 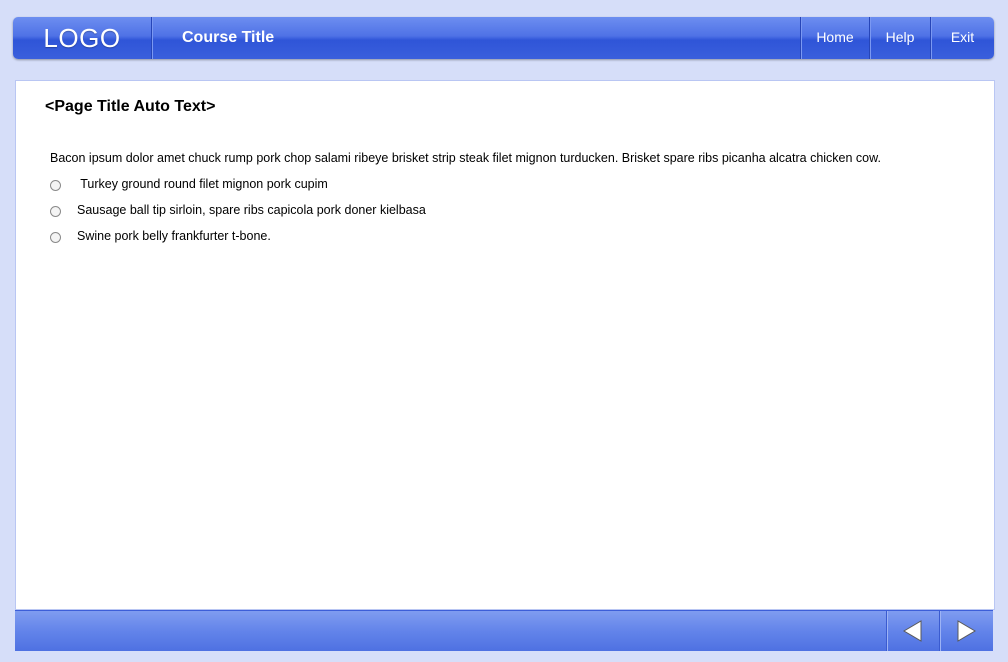 What do you see at coordinates (82, 38) in the screenshot?
I see `logo: LOGO` at bounding box center [82, 38].